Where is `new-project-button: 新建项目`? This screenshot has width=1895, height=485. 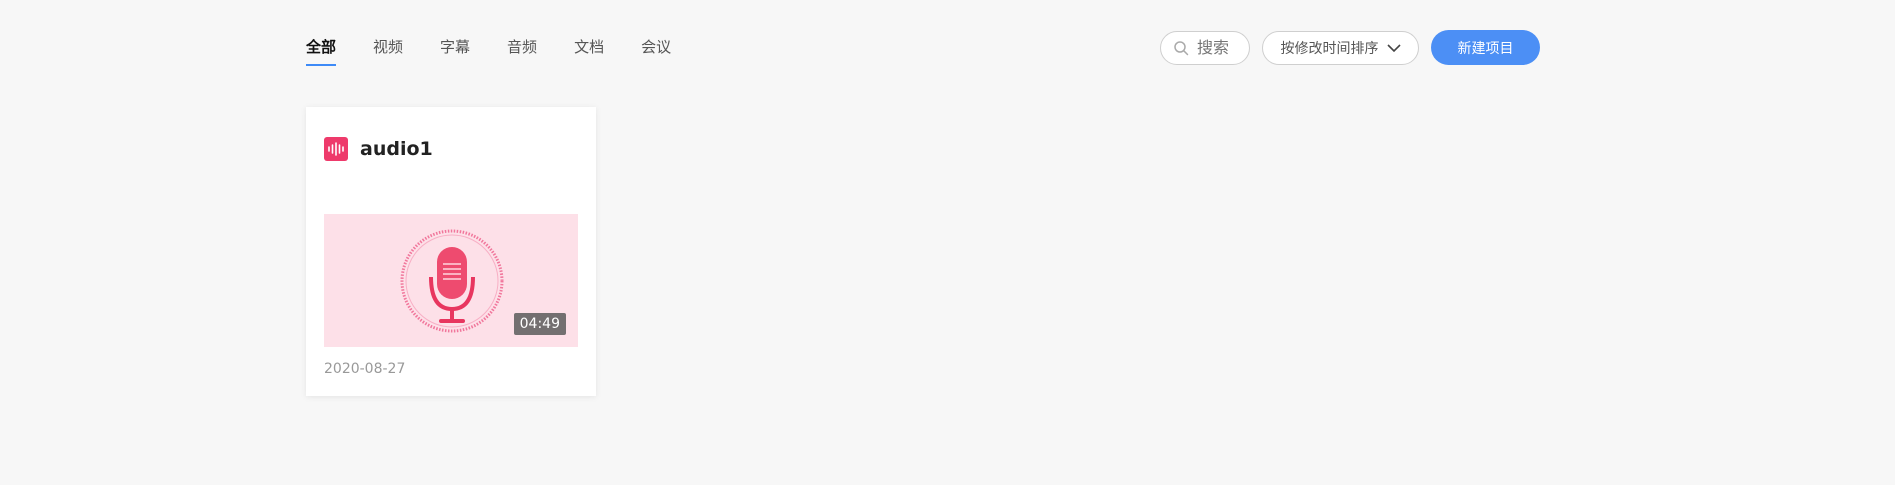 new-project-button: 新建项目 is located at coordinates (1485, 47).